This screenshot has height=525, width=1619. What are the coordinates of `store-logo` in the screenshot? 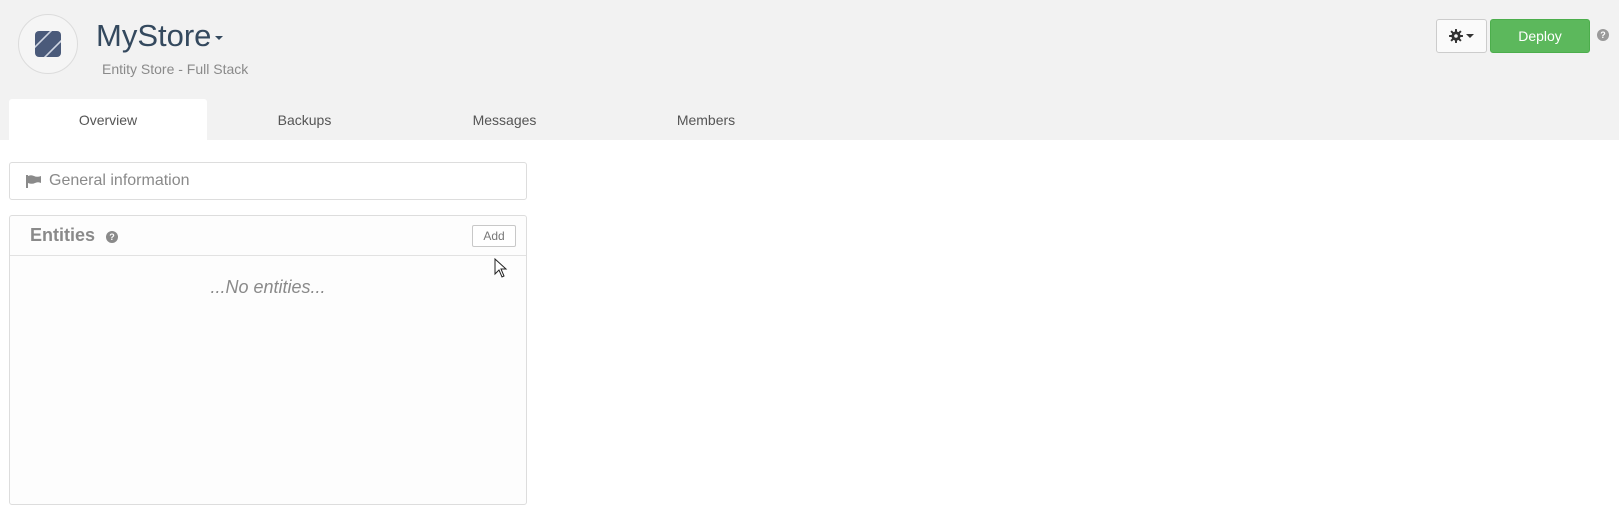 It's located at (48, 44).